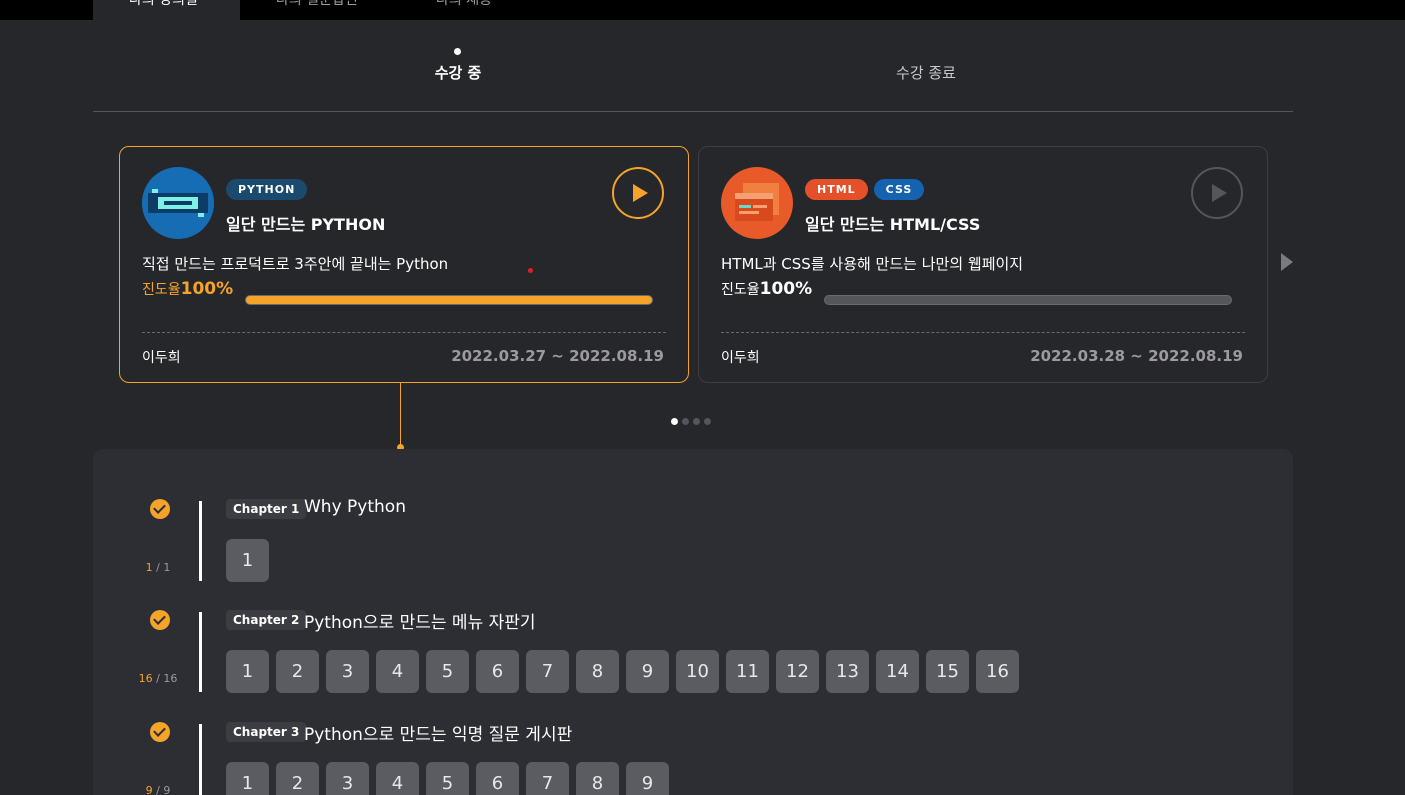 The image size is (1405, 795). What do you see at coordinates (797, 671) in the screenshot?
I see `lesson-button: 12` at bounding box center [797, 671].